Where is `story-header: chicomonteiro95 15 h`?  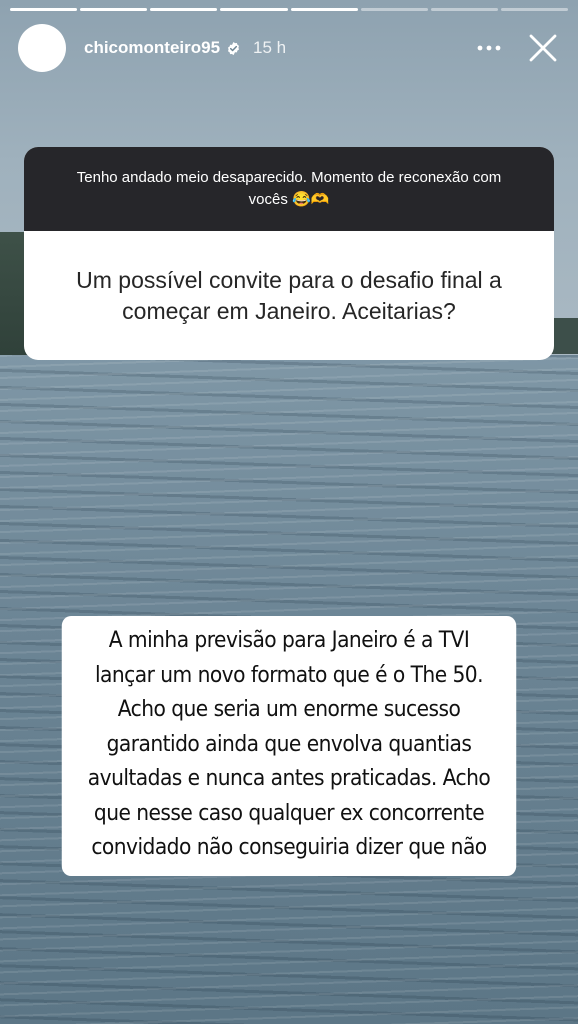 story-header: chicomonteiro95 15 h is located at coordinates (289, 48).